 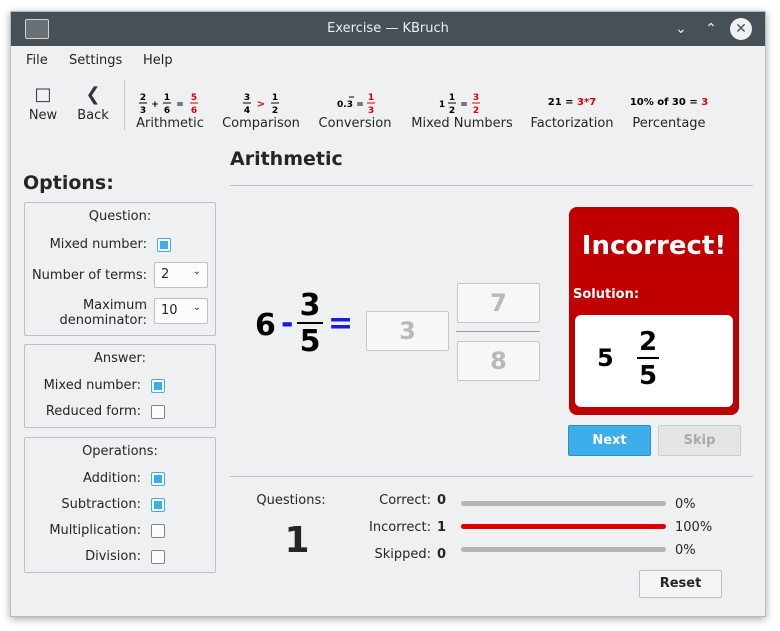 I want to click on options-title: Options:, so click(x=68, y=183).